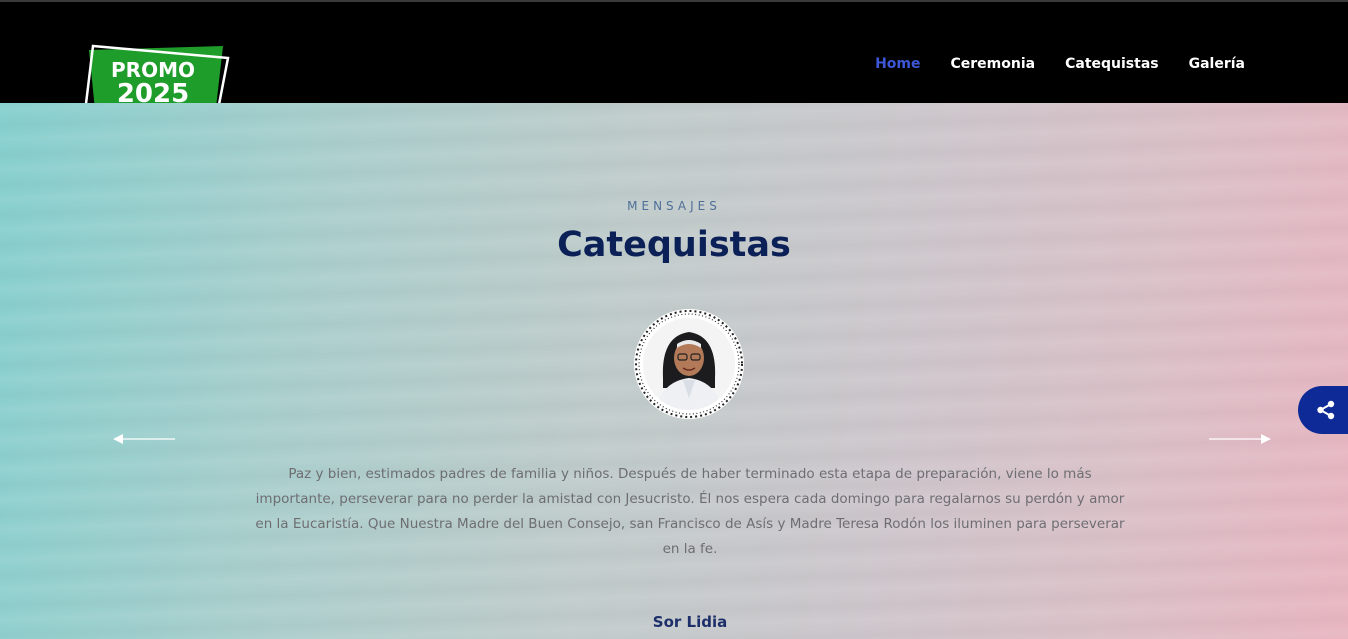 This screenshot has height=639, width=1348. What do you see at coordinates (1217, 64) in the screenshot?
I see `nav-item-galeria: Galería` at bounding box center [1217, 64].